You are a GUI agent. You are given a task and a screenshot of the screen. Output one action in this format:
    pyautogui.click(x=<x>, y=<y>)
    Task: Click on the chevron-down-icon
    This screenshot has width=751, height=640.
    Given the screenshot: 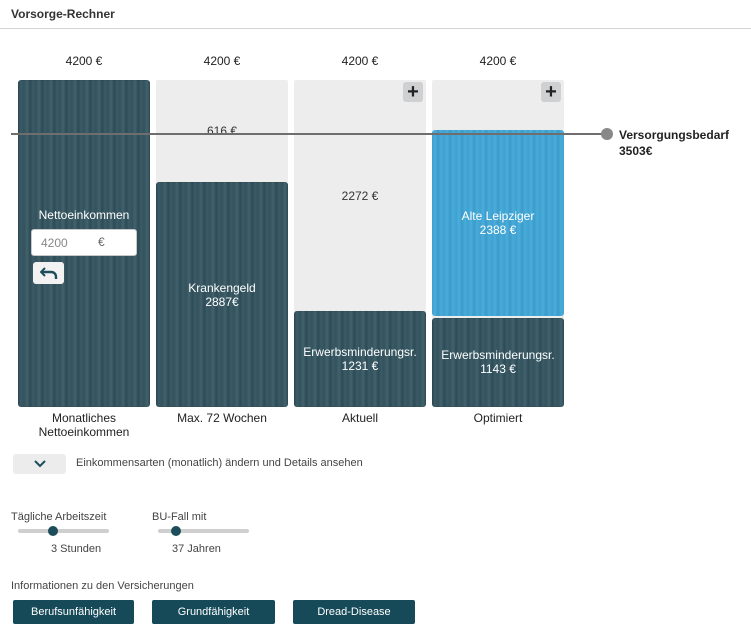 What is the action you would take?
    pyautogui.click(x=39, y=464)
    